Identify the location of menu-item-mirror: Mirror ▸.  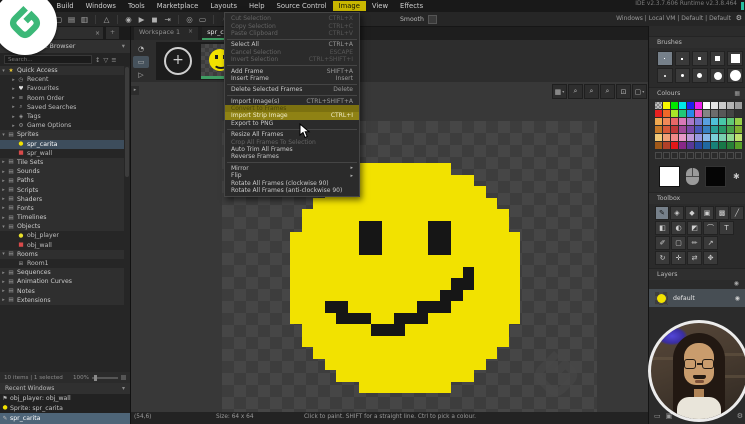
(292, 168).